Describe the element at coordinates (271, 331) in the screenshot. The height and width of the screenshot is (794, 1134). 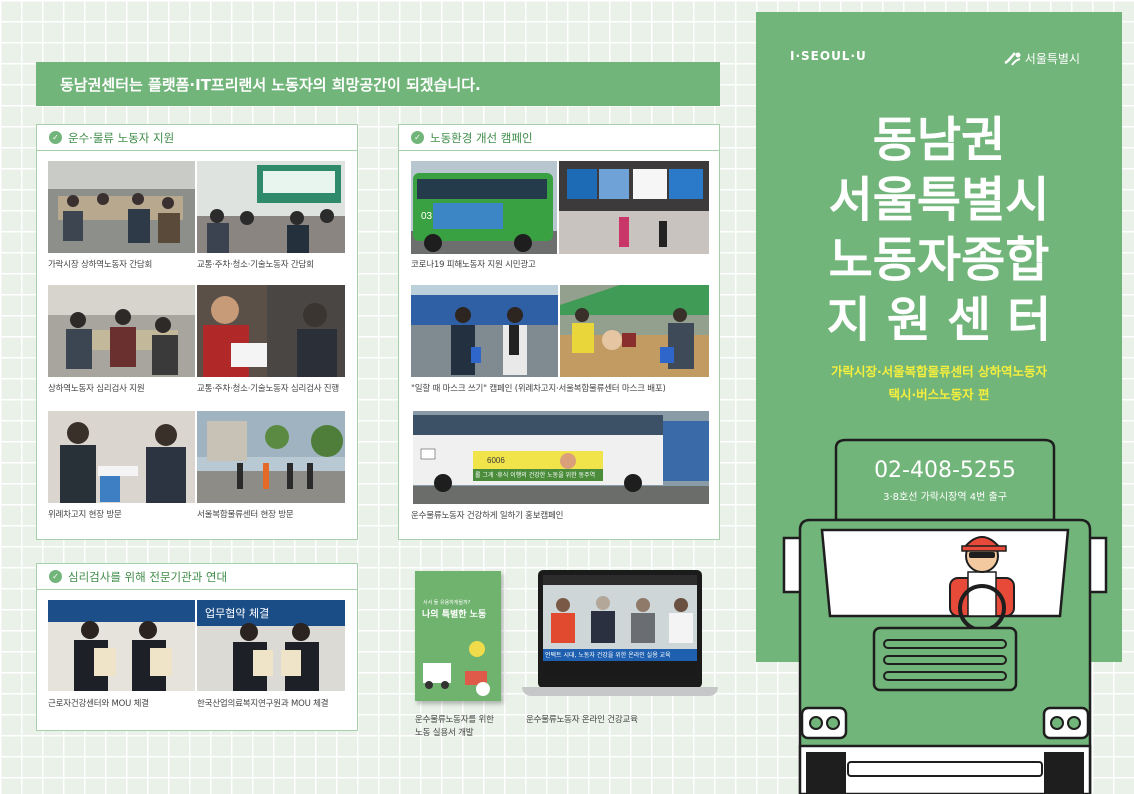
I see `photo-traffic-psych` at that location.